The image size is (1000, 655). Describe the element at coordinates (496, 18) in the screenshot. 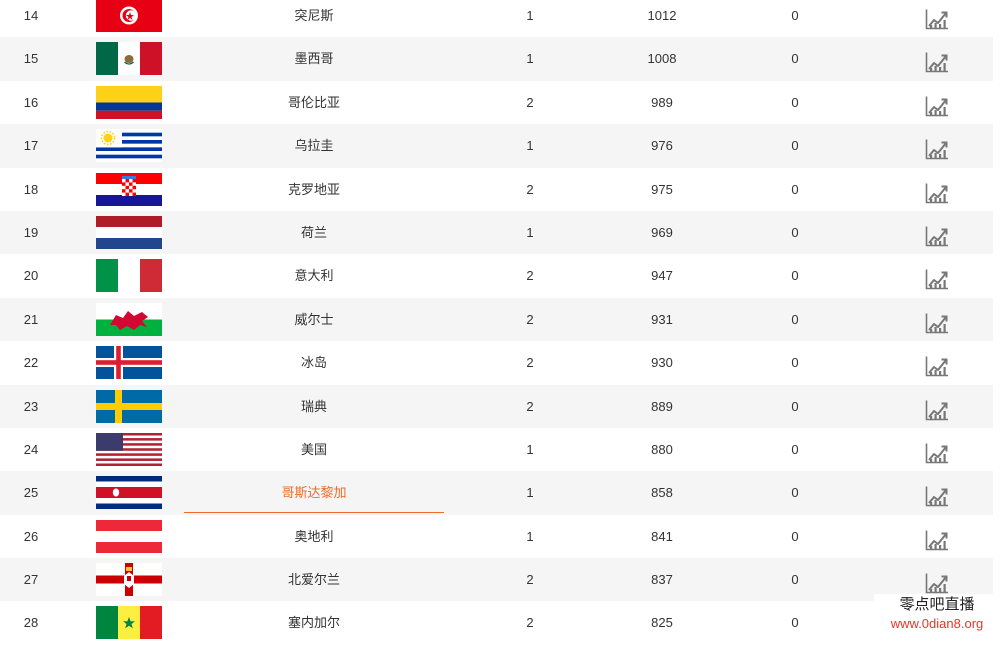

I see `table-row: 14 突尼斯 1 1012 0` at that location.